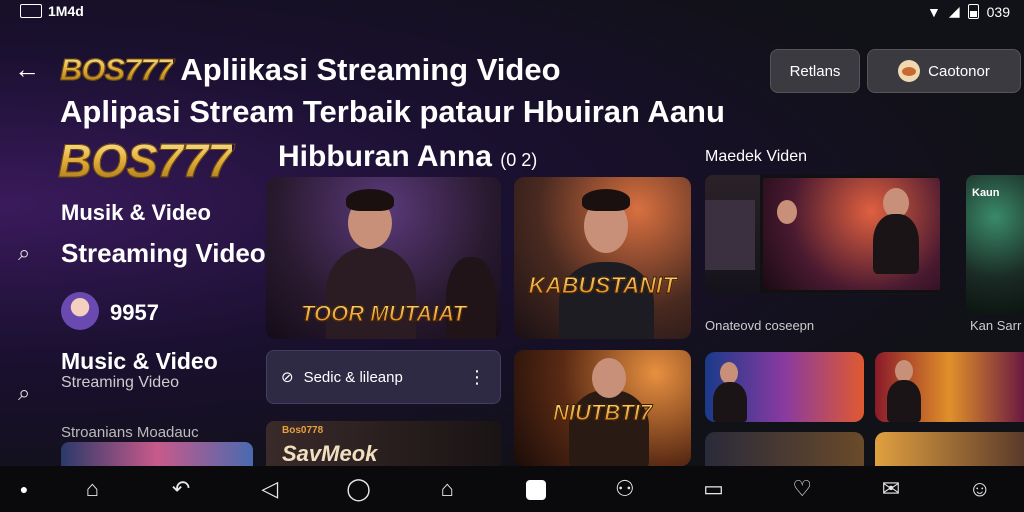 The width and height of the screenshot is (1024, 512). I want to click on retlans-label: Retlans, so click(815, 71).